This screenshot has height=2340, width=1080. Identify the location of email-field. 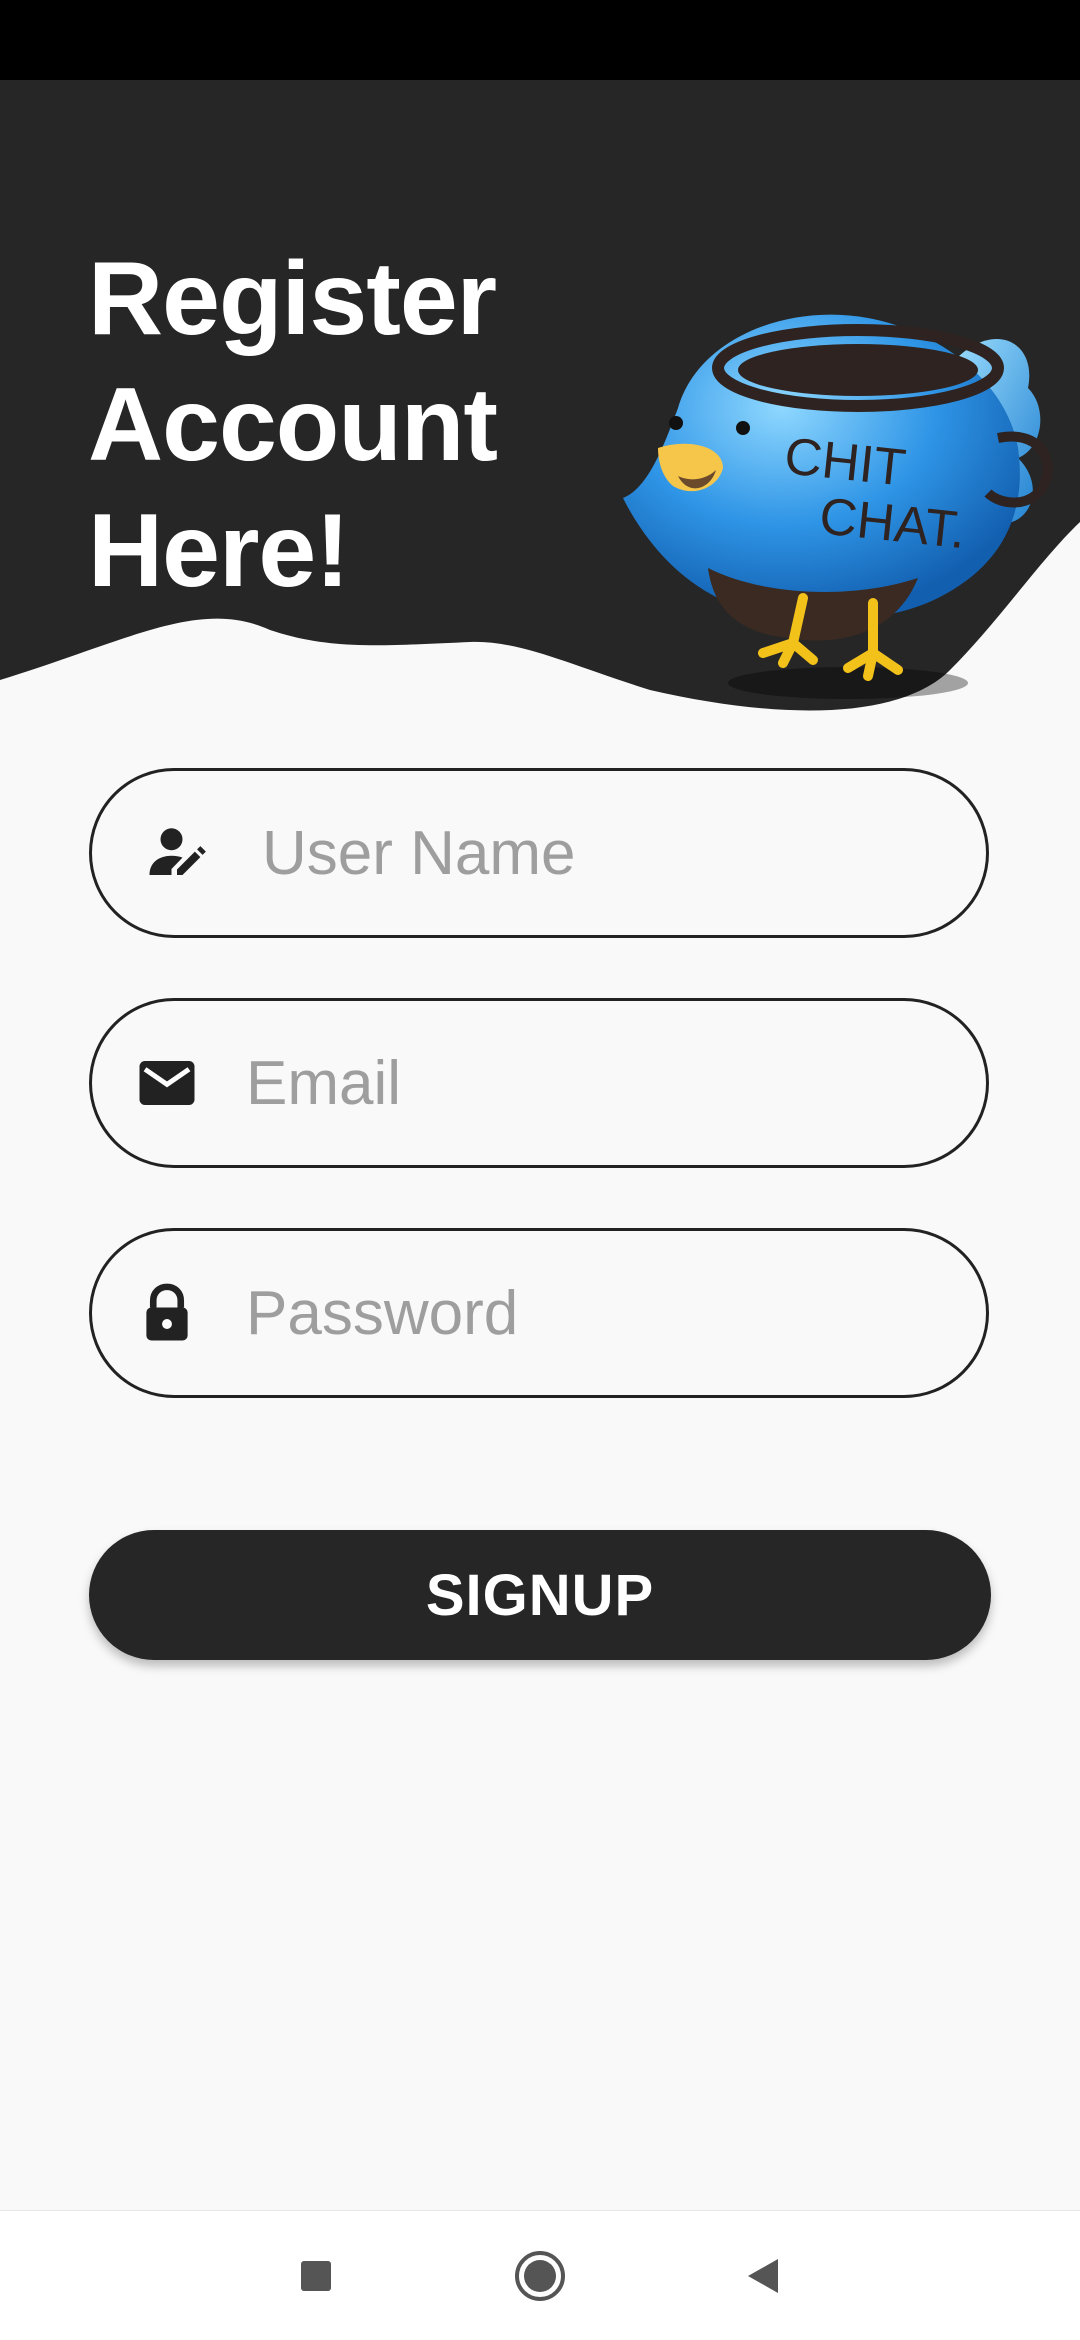
(539, 1083).